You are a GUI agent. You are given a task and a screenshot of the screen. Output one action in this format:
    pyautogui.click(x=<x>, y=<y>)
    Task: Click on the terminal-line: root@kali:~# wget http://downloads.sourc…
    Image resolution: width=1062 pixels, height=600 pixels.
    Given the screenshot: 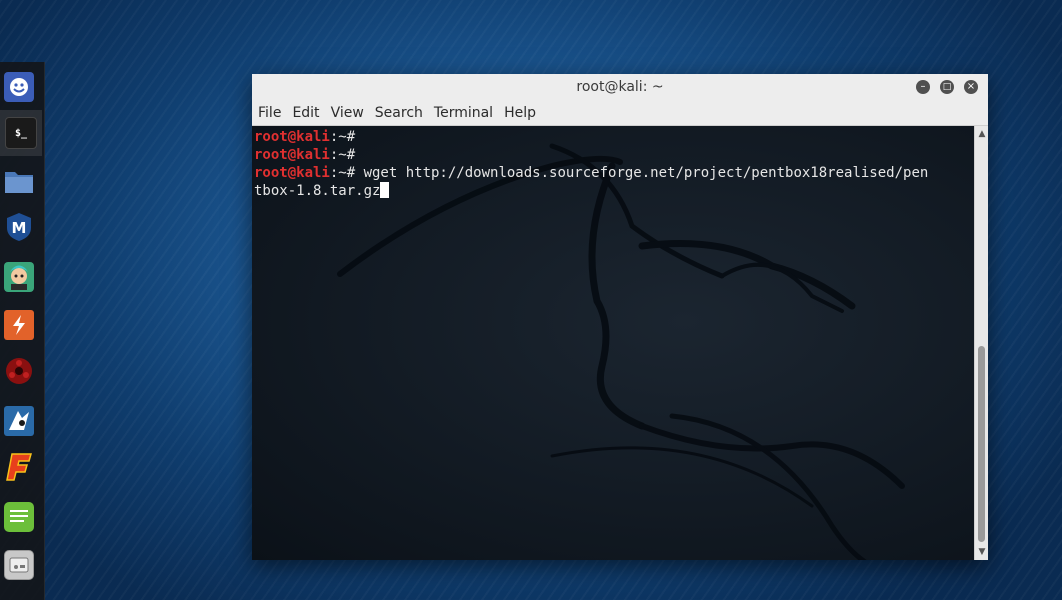 What is the action you would take?
    pyautogui.click(x=613, y=173)
    